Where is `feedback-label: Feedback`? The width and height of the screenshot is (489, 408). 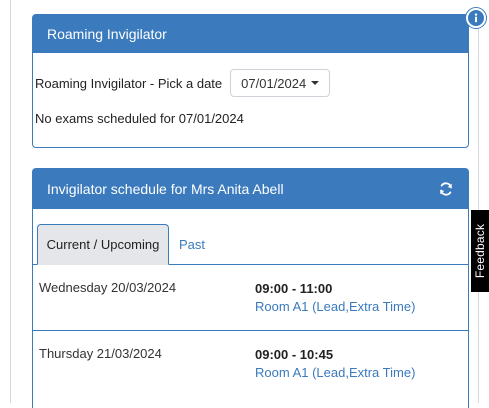
feedback-label: Feedback is located at coordinates (480, 251).